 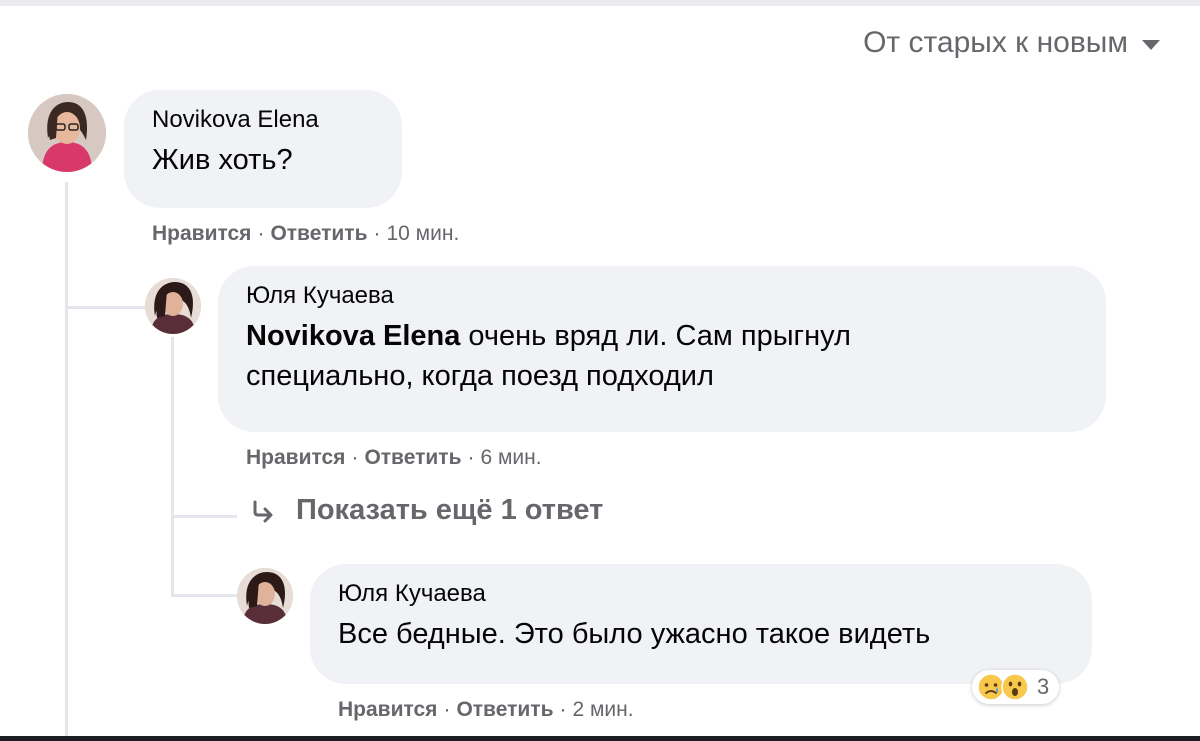 What do you see at coordinates (172, 466) in the screenshot?
I see `thread-line-reply` at bounding box center [172, 466].